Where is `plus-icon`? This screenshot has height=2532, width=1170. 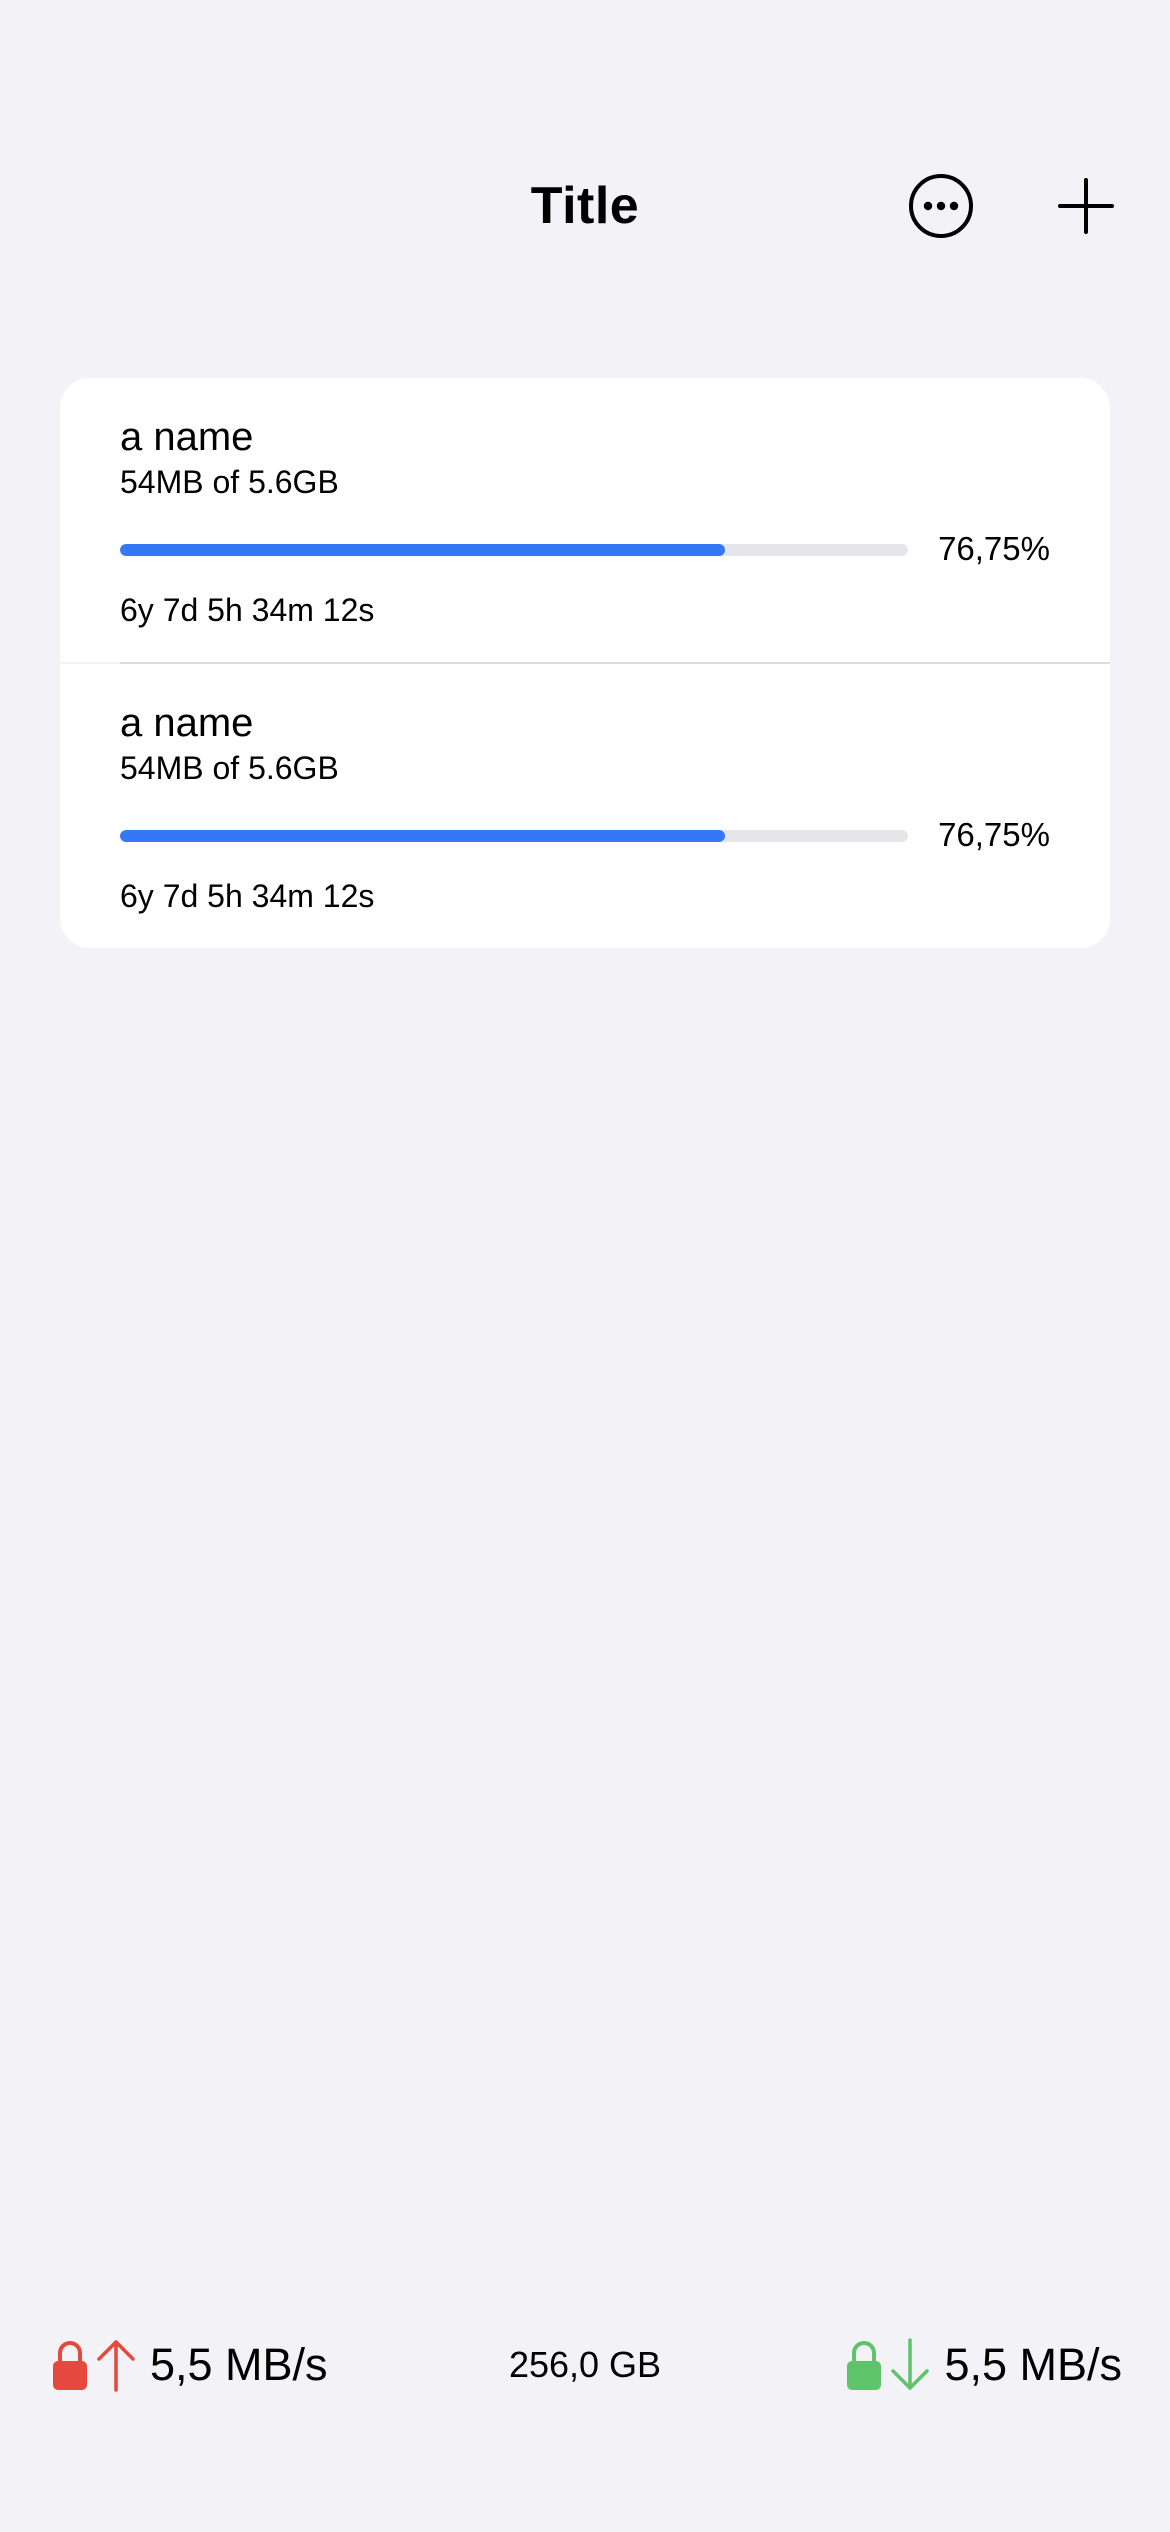 plus-icon is located at coordinates (1086, 206).